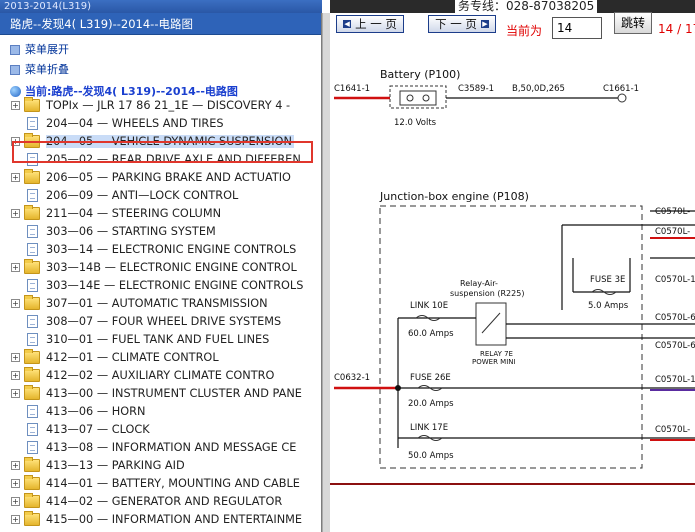 Image resolution: width=695 pixels, height=532 pixels. Describe the element at coordinates (431, 456) in the screenshot. I see `link17e-amps: 50.0 Amps` at that location.